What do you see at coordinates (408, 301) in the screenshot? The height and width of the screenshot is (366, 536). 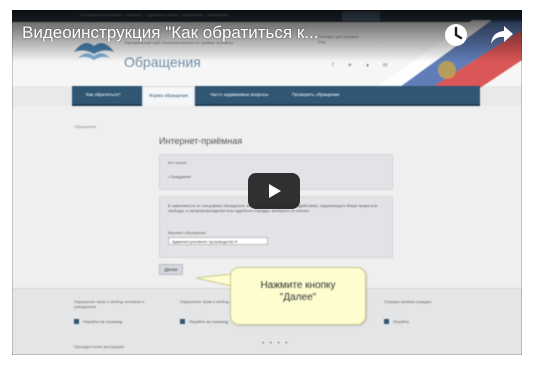 I see `footer-col-text: Порядок приёма граждан` at bounding box center [408, 301].